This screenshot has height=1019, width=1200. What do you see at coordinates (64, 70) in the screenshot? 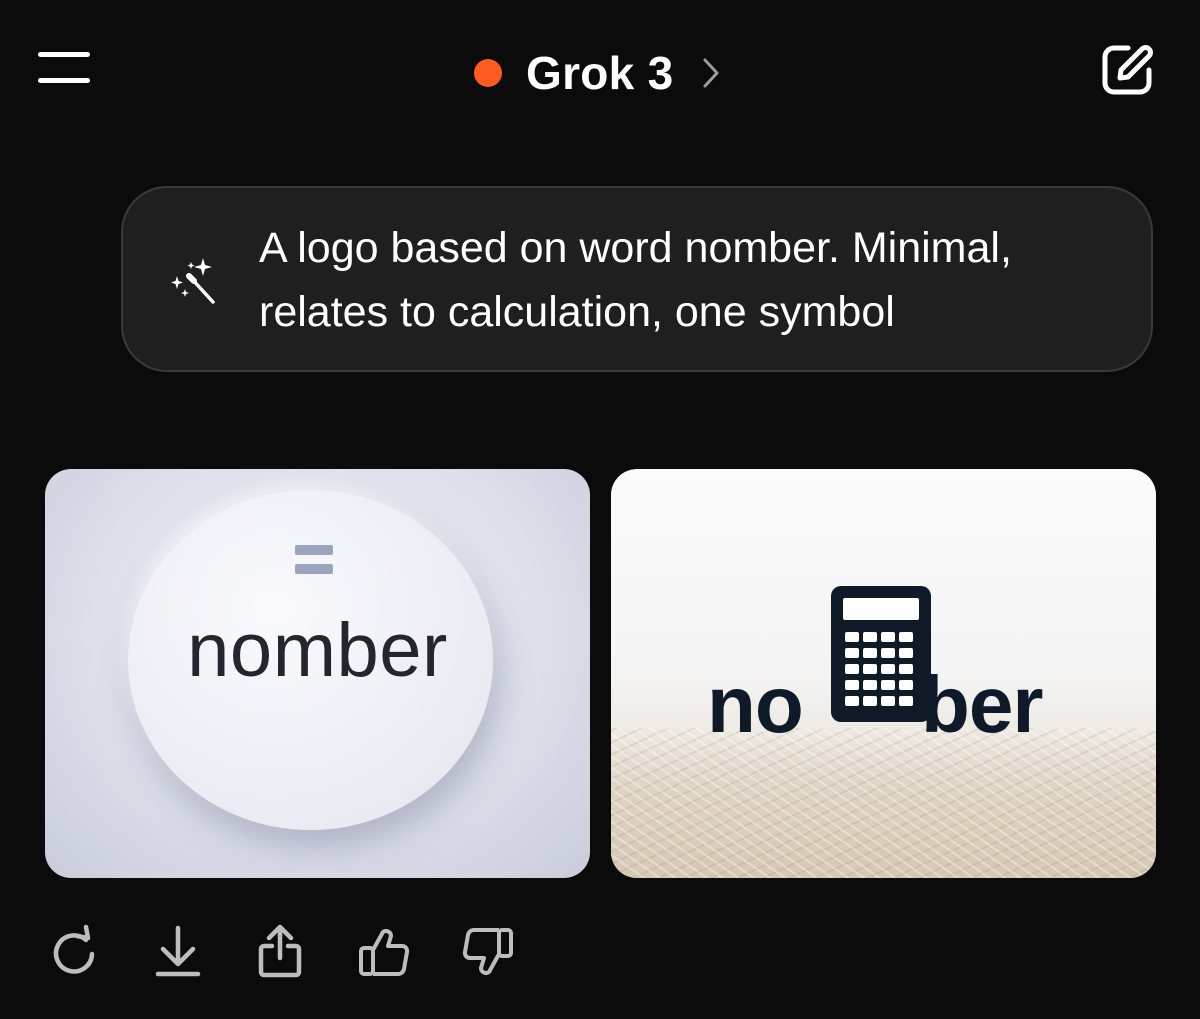
I see `menu-button` at bounding box center [64, 70].